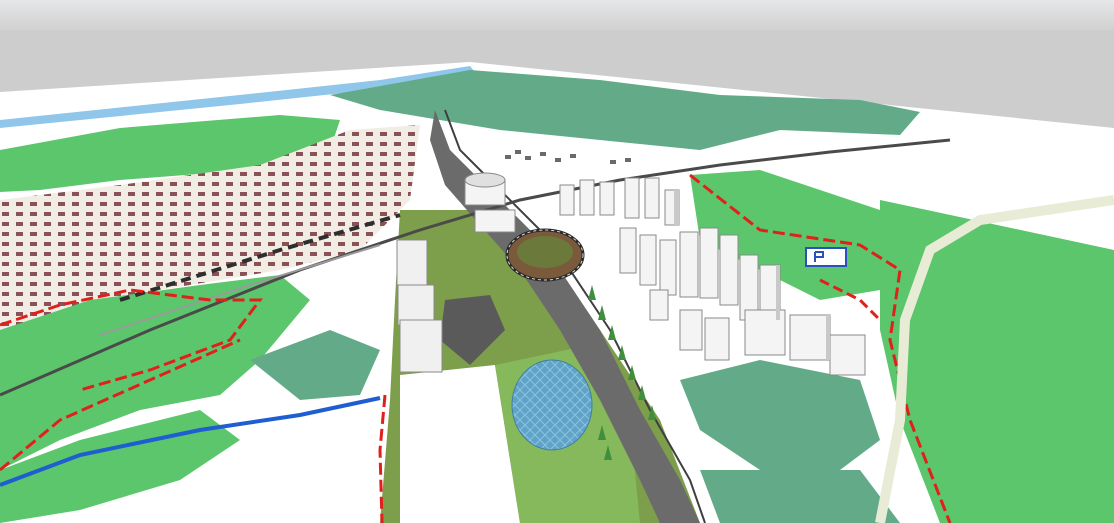 This screenshot has height=523, width=1114. Describe the element at coordinates (552, 405) in the screenshot. I see `round-pond-icon` at that location.